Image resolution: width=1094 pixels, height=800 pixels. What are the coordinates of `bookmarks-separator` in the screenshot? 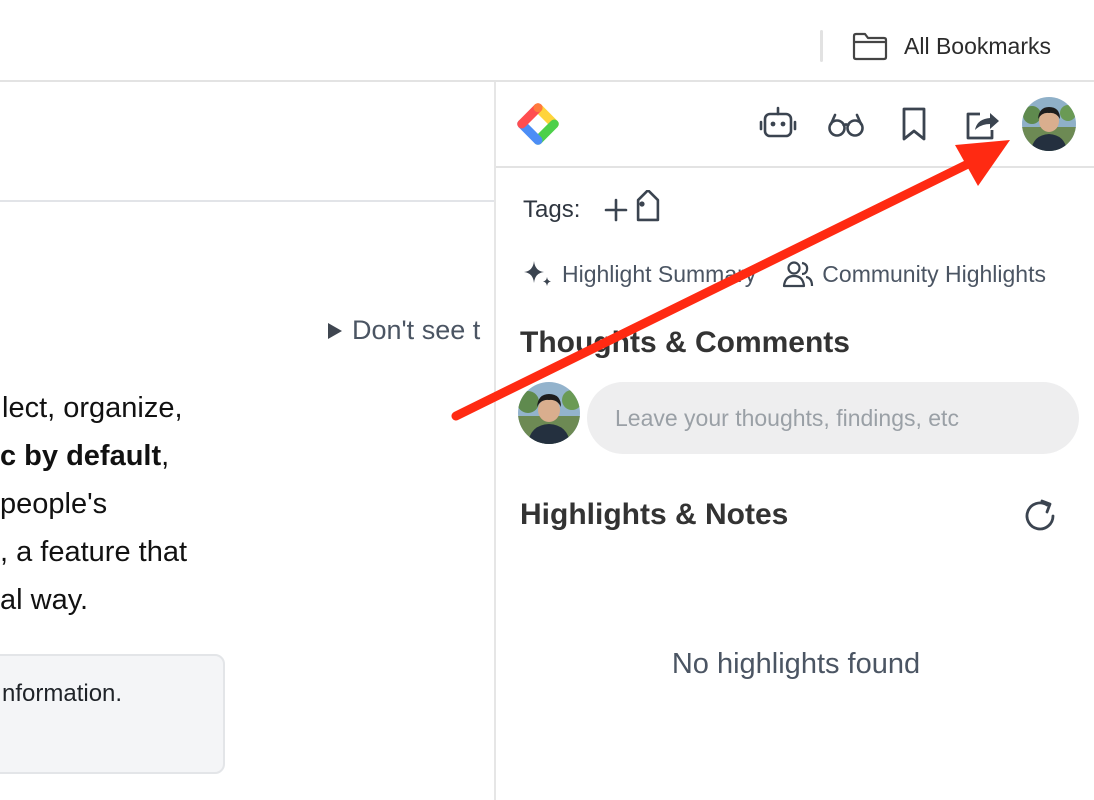 It's located at (821, 46).